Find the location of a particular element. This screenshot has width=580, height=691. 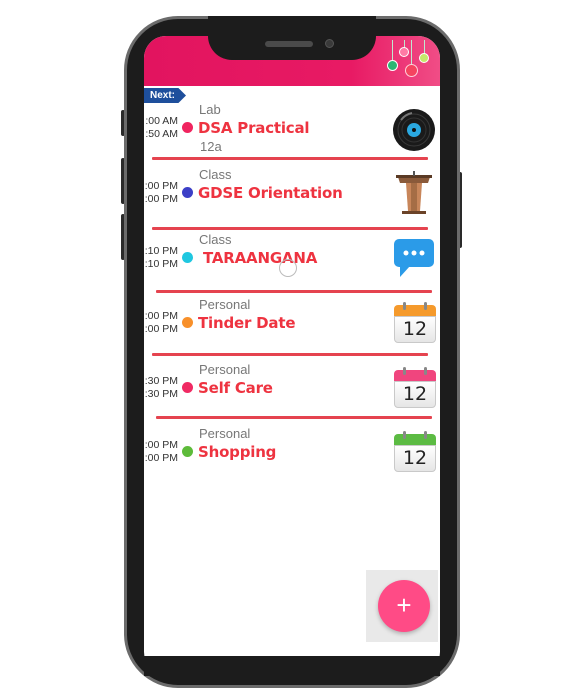

calendar-green-icon: 12 is located at coordinates (415, 451).